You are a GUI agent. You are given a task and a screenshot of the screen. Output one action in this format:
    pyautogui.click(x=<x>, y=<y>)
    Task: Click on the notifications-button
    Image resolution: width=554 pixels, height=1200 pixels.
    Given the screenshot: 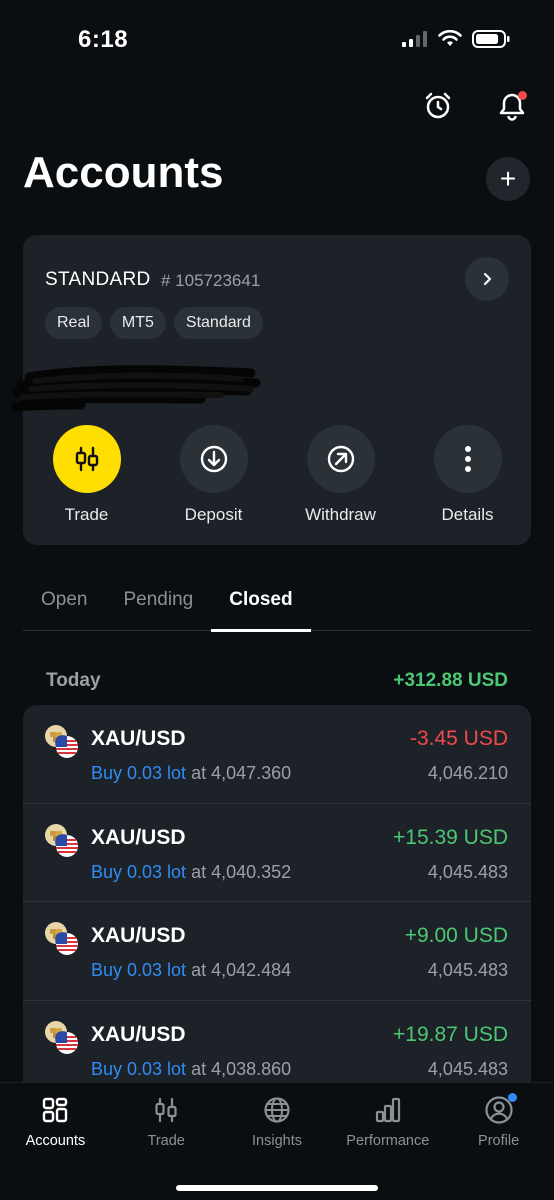 What is the action you would take?
    pyautogui.click(x=512, y=106)
    